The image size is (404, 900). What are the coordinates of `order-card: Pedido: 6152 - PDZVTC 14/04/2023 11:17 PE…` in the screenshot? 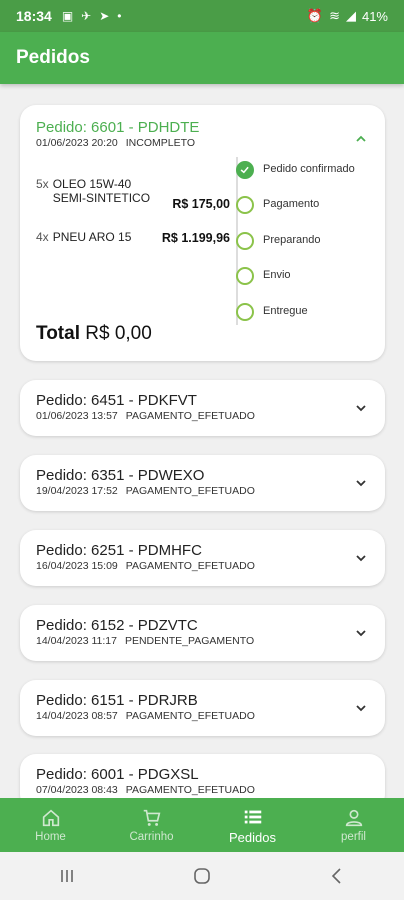 It's located at (202, 633).